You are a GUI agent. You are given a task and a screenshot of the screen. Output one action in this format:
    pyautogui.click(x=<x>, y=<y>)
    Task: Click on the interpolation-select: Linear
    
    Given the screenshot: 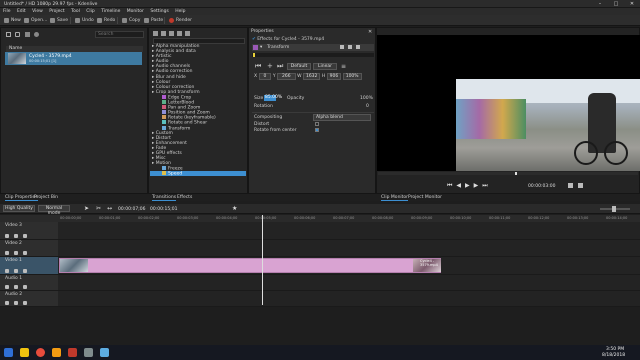 What is the action you would take?
    pyautogui.click(x=325, y=66)
    